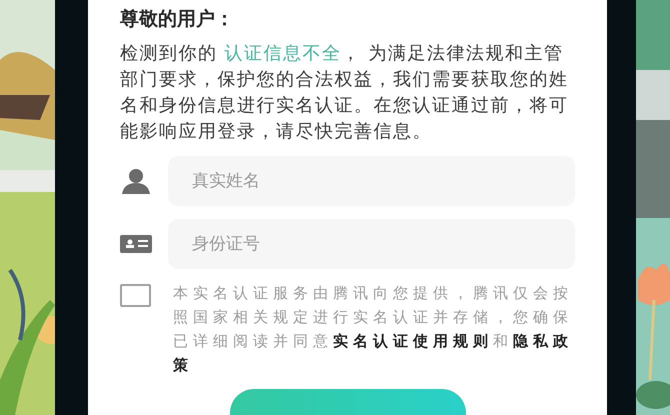 This screenshot has width=670, height=415. I want to click on consent-text: 本实名认证服务由腾讯向您提供，腾讯仅会按照国家相关规定进行实名认证并存储，您确保已详细阅读并同意实名认证使用规则和隐私政策, so click(373, 329).